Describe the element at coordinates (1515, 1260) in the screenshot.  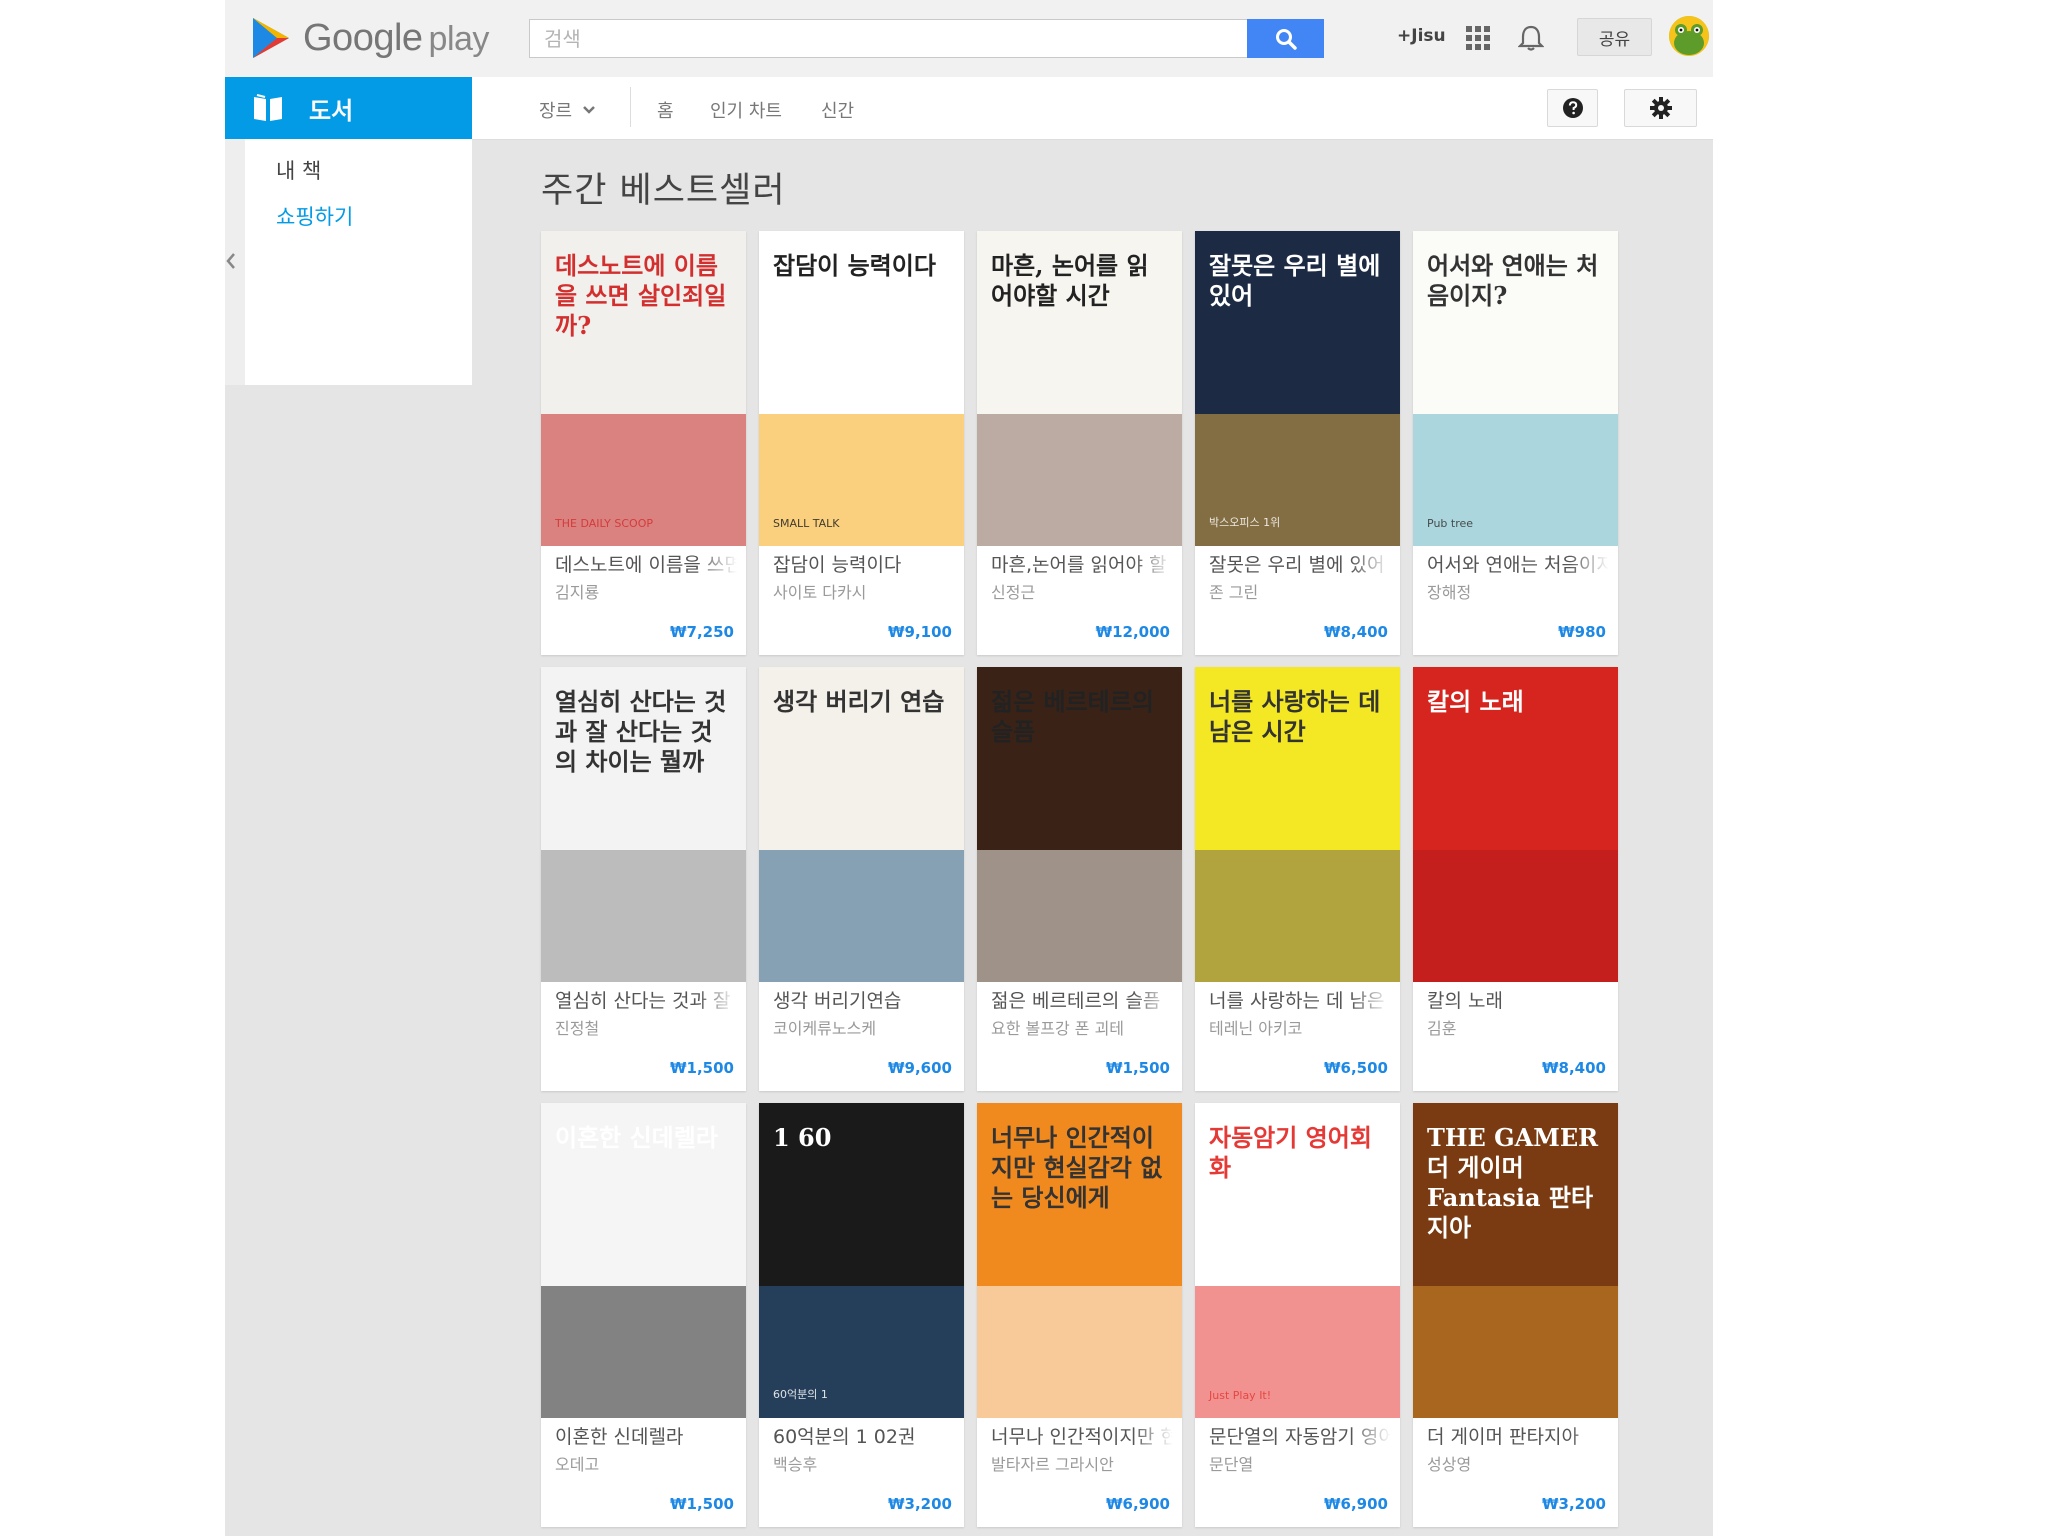
I see `book-cover: THE GAMER 더 게이머 Fantasia 판타지아` at that location.